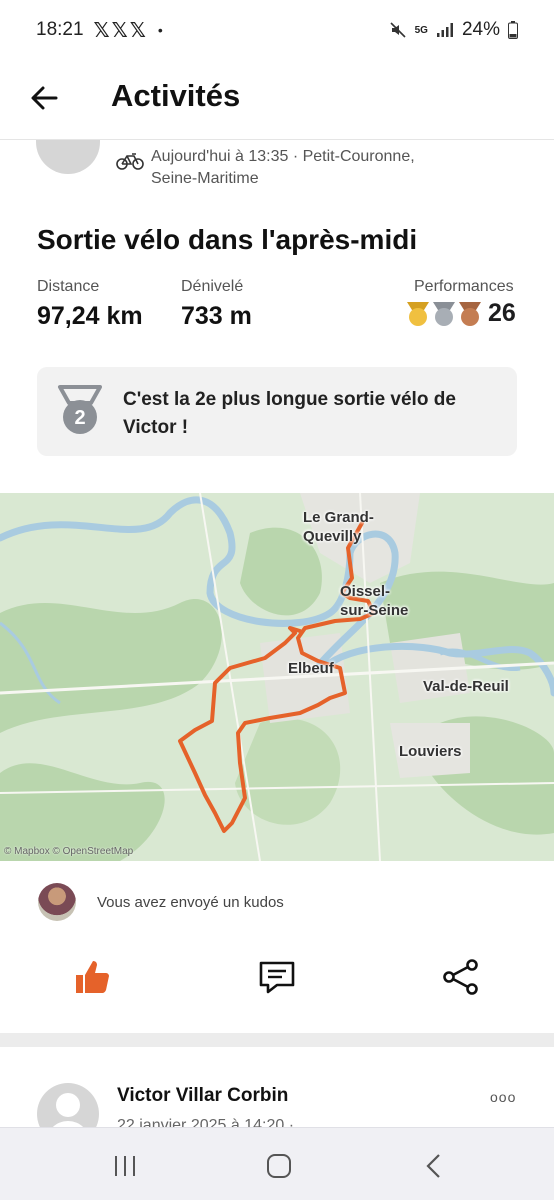 The image size is (554, 1200). I want to click on achievement-rank: 2, so click(79, 418).